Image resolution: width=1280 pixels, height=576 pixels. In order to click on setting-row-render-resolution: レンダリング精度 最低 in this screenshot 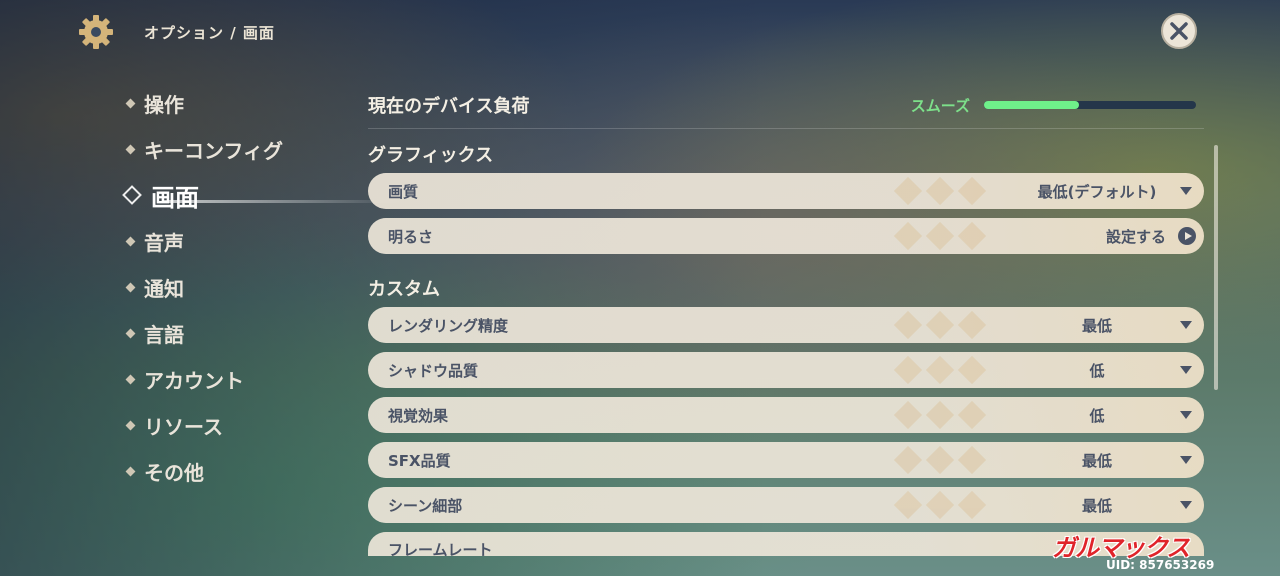, I will do `click(786, 325)`.